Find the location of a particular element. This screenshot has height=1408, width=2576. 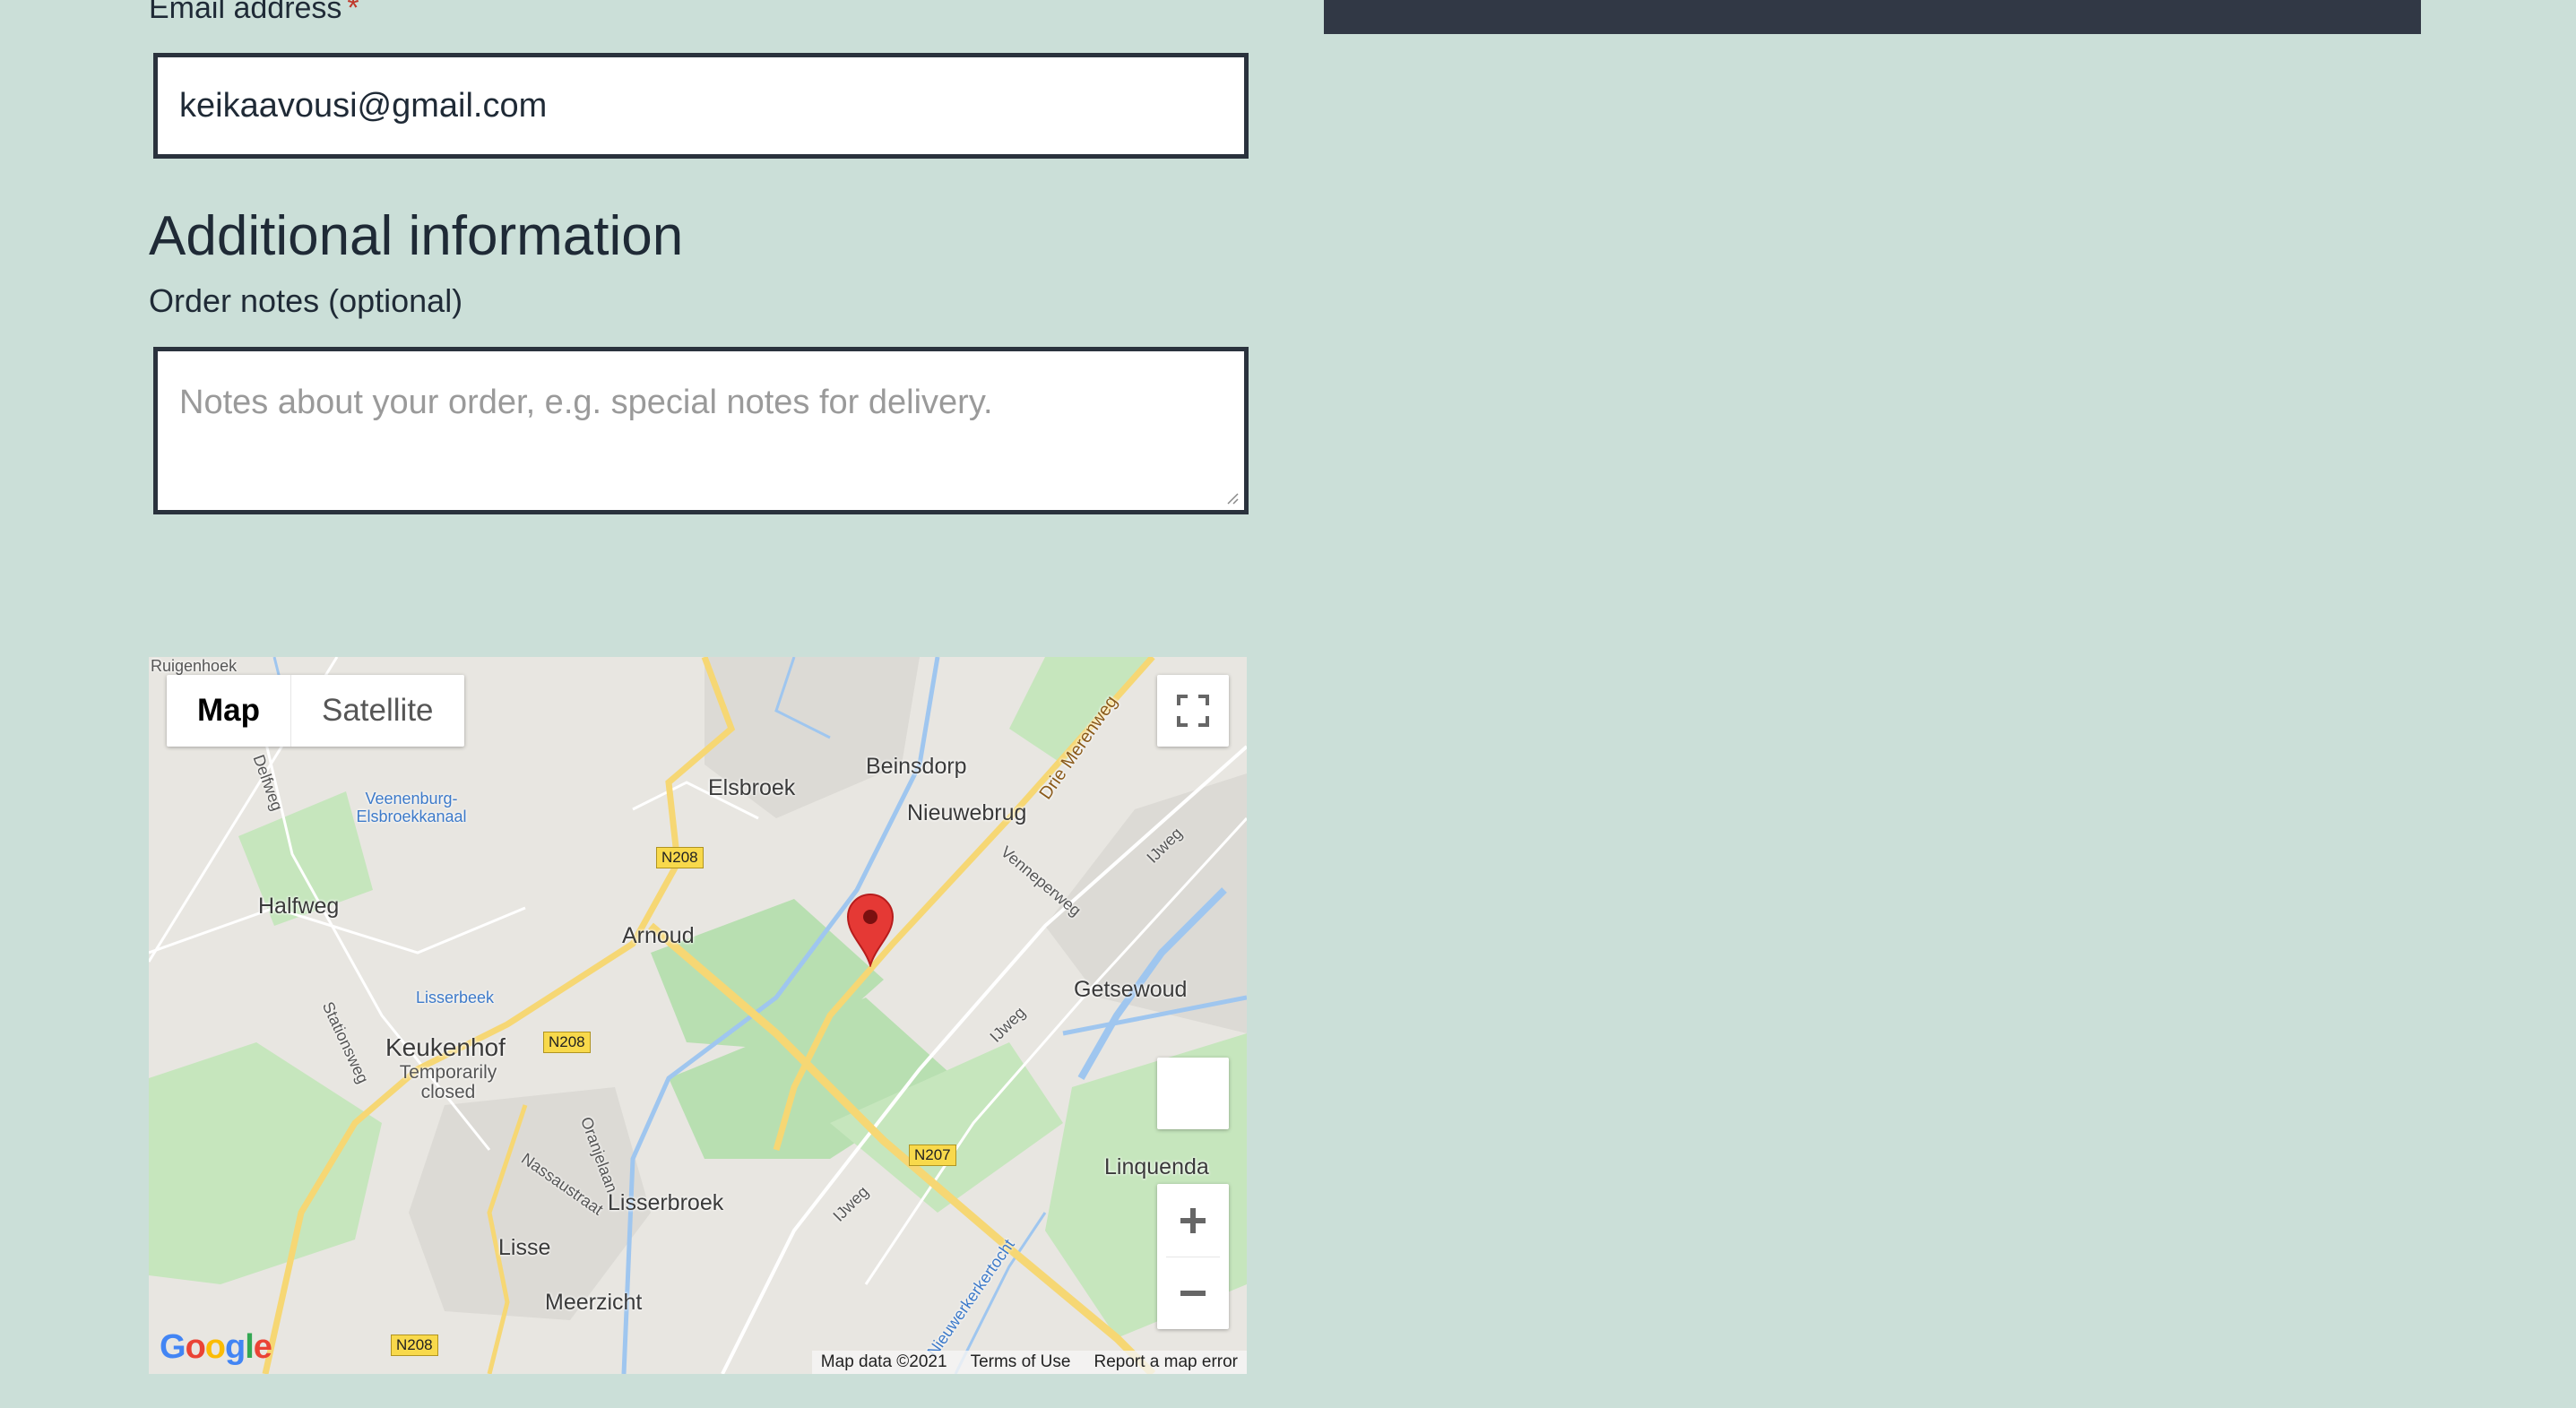

google-logo: Google is located at coordinates (216, 1347).